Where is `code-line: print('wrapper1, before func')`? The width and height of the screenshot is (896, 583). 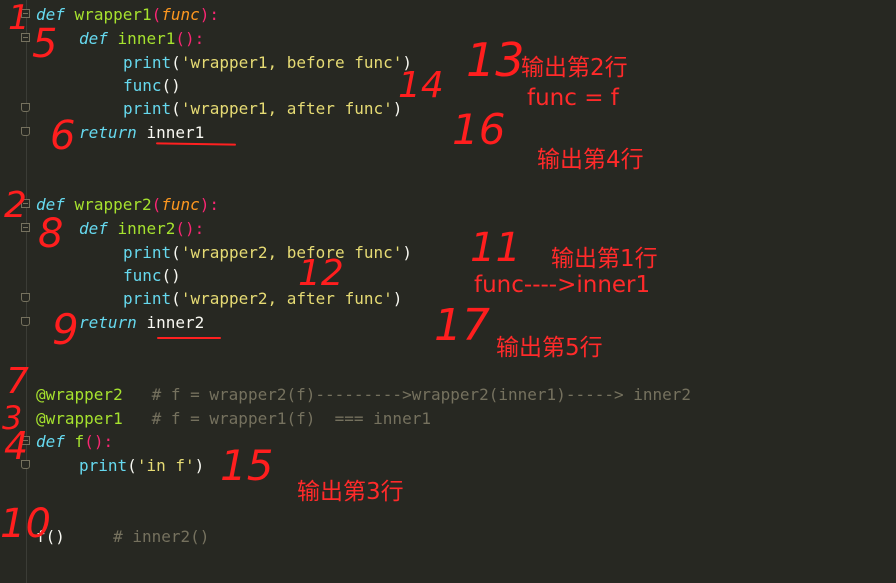
code-line: print('wrapper1, before func') is located at coordinates (267, 62).